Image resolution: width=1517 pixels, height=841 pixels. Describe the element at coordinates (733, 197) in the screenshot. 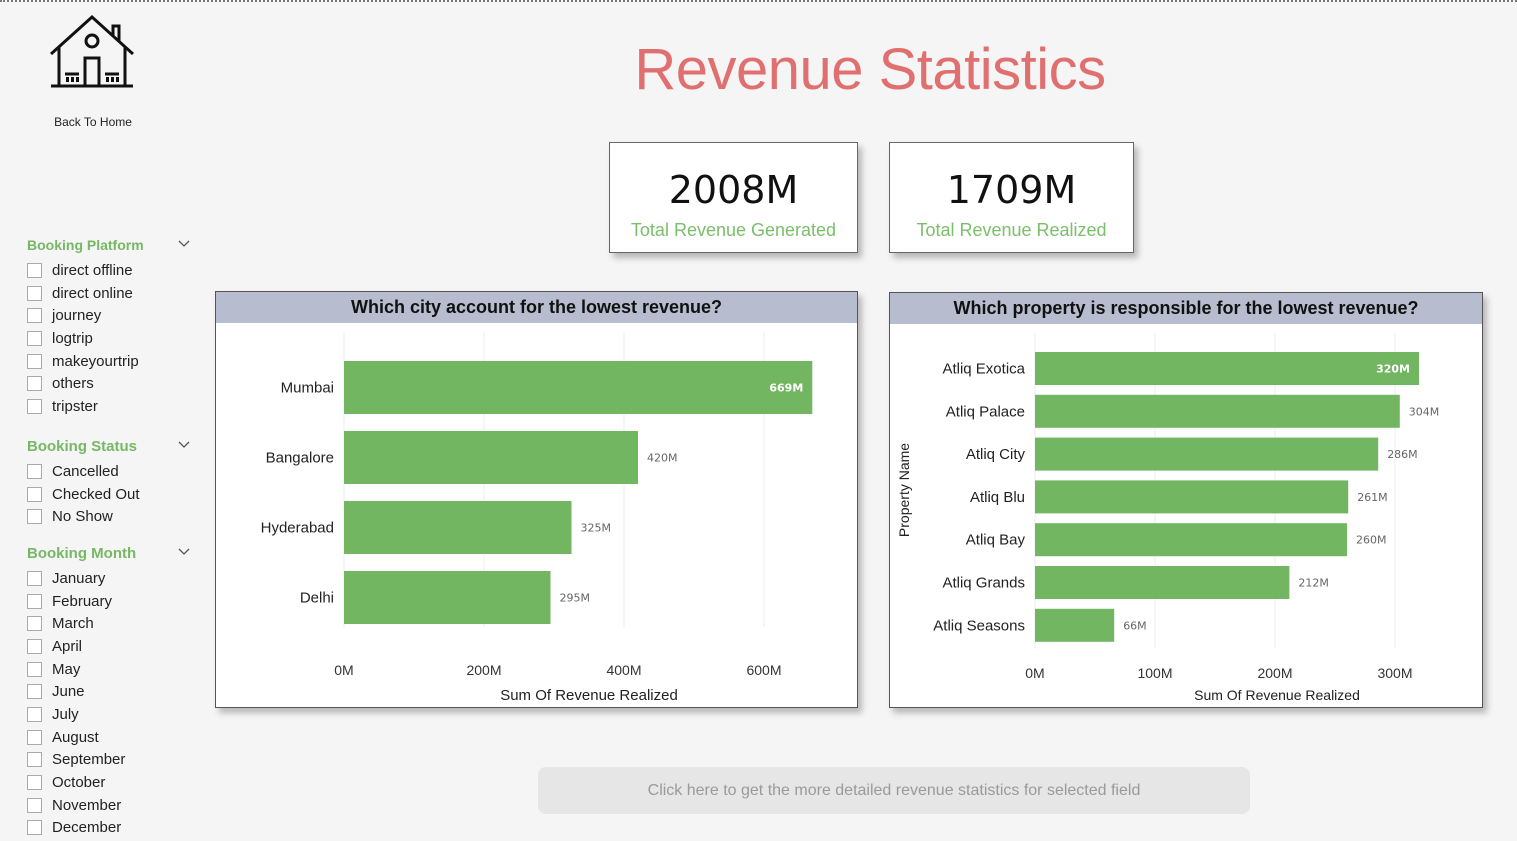

I see `kpi-card-revenue-generated: 2008M Total Revenue Generated` at that location.